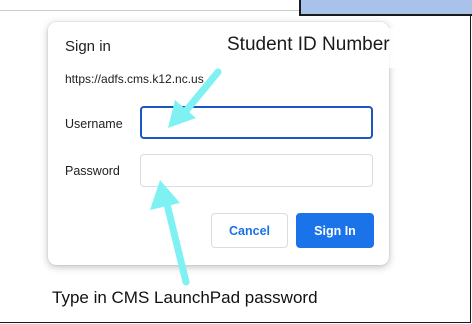  I want to click on password-input, so click(256, 170).